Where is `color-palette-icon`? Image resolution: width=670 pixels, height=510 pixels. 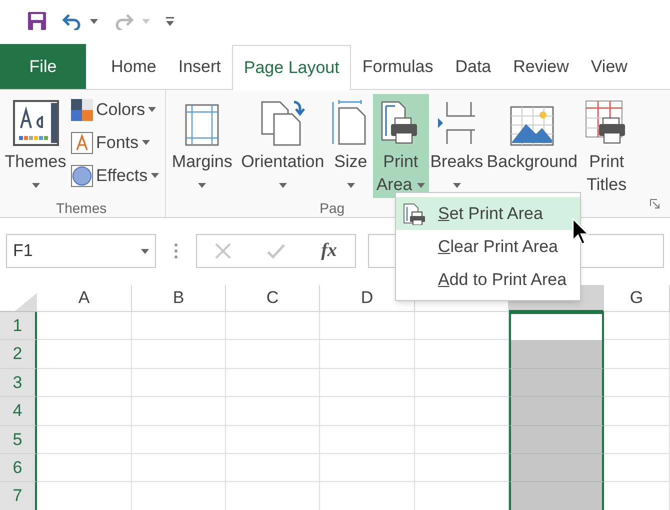 color-palette-icon is located at coordinates (82, 109).